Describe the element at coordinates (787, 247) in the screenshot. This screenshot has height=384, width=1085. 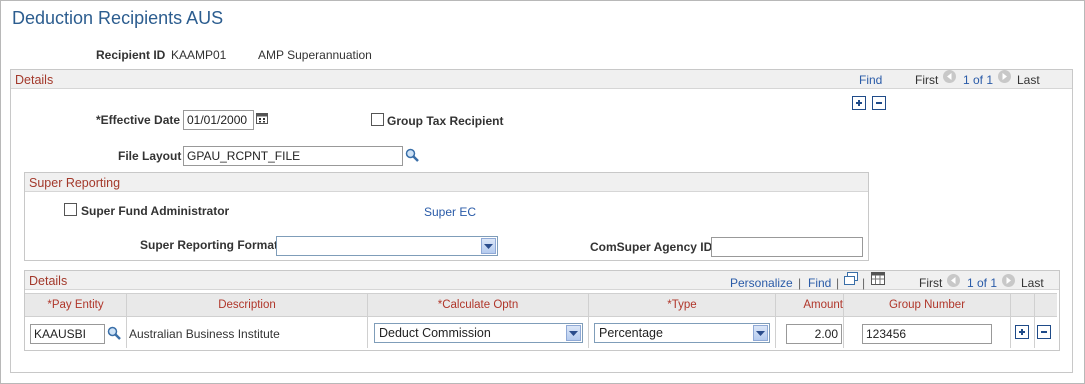
I see `comsuper-agency-input` at that location.